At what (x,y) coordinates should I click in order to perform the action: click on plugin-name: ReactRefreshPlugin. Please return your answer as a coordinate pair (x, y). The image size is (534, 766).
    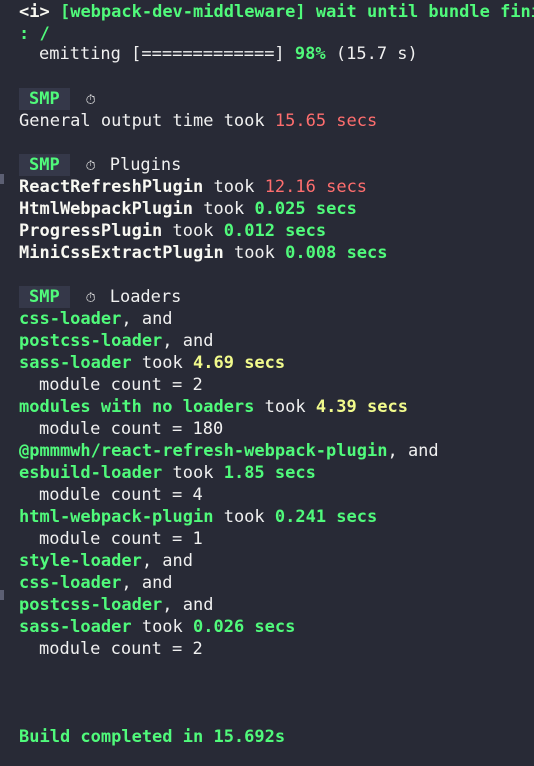
    Looking at the image, I should click on (111, 187).